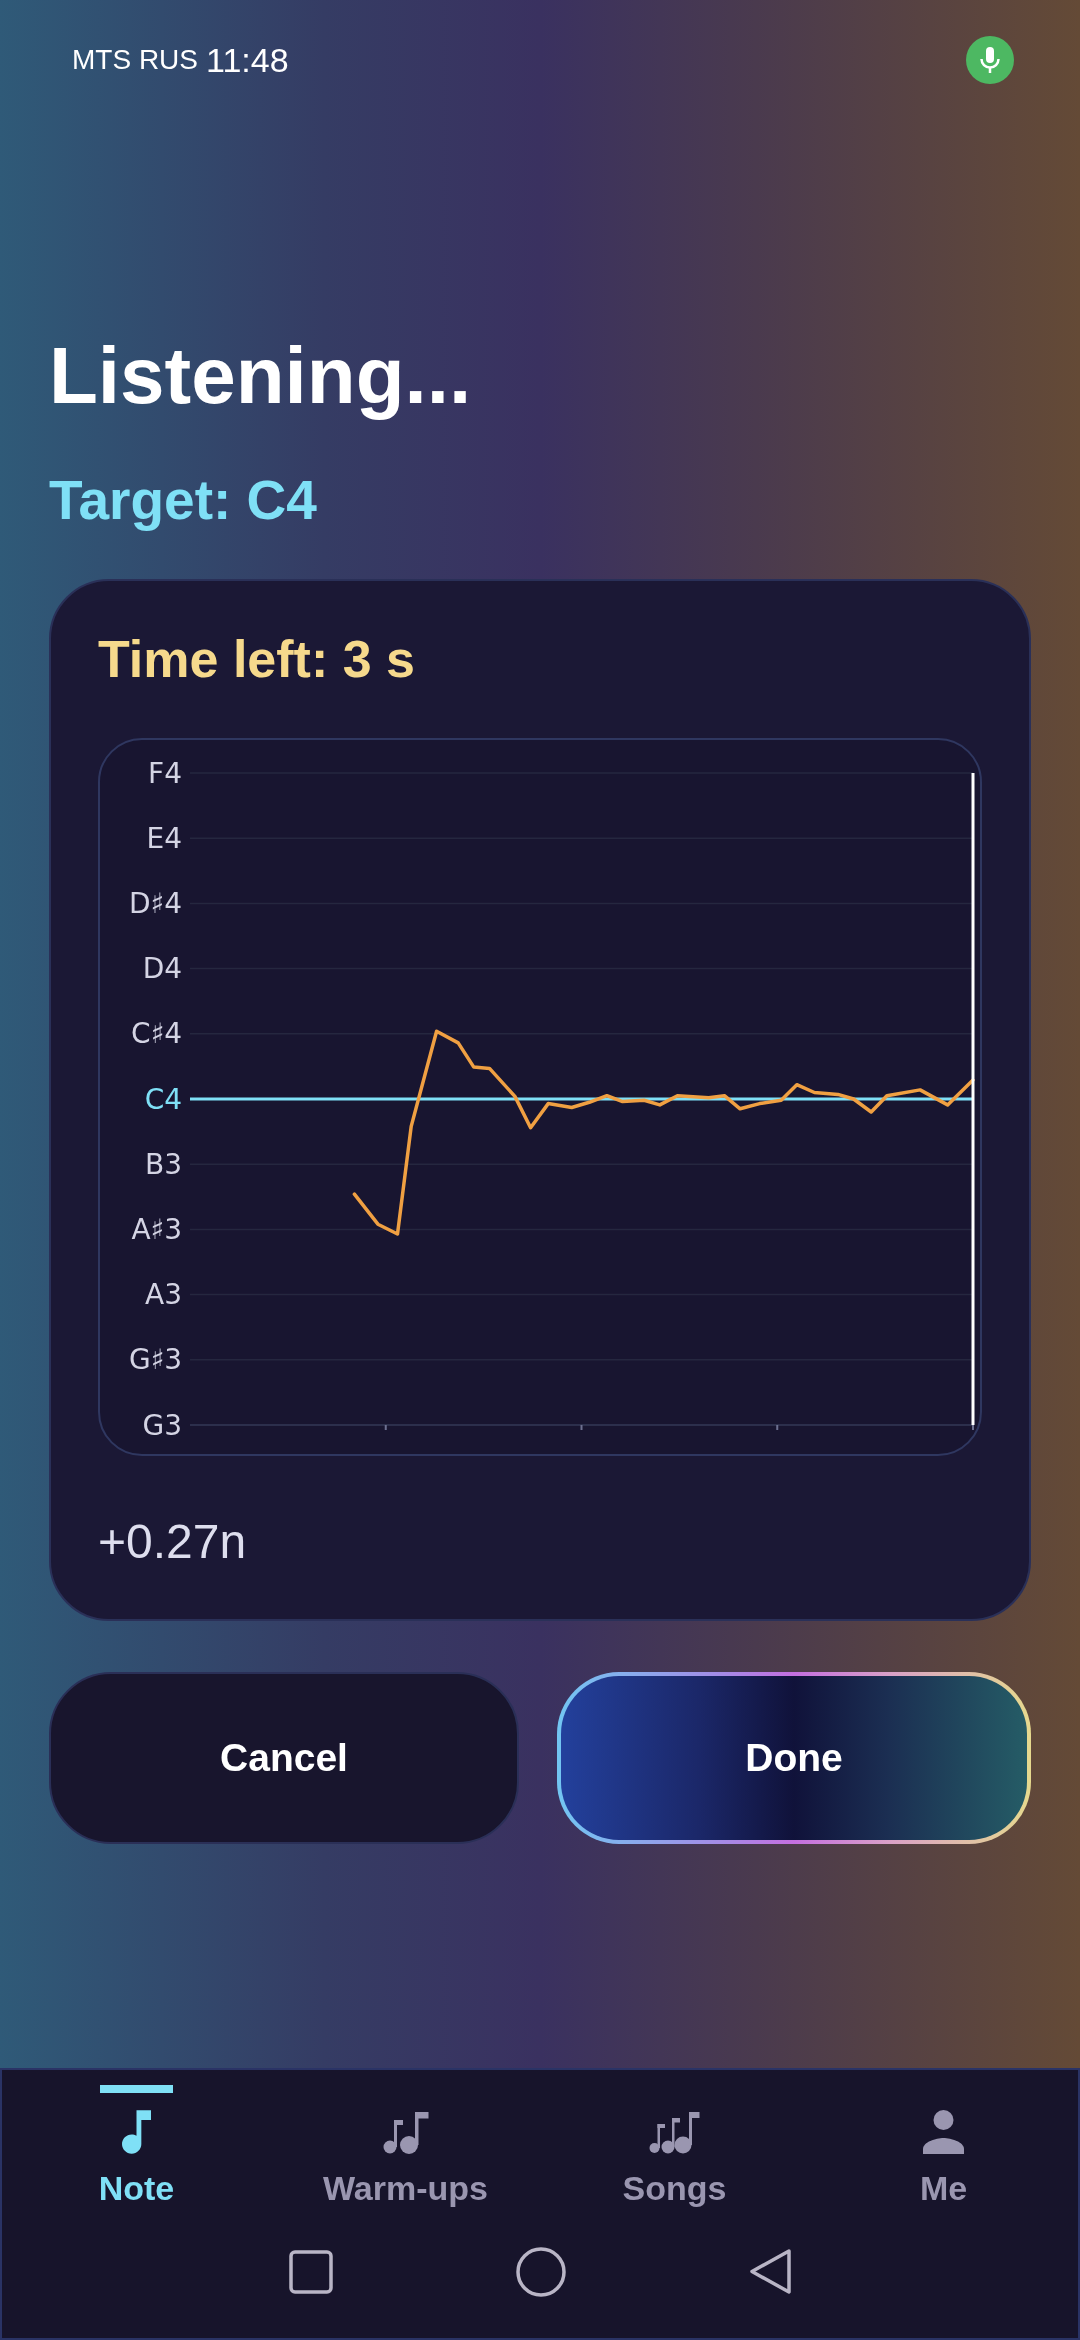 The height and width of the screenshot is (2340, 1080). Describe the element at coordinates (310, 2271) in the screenshot. I see `recent-apps-icon` at that location.